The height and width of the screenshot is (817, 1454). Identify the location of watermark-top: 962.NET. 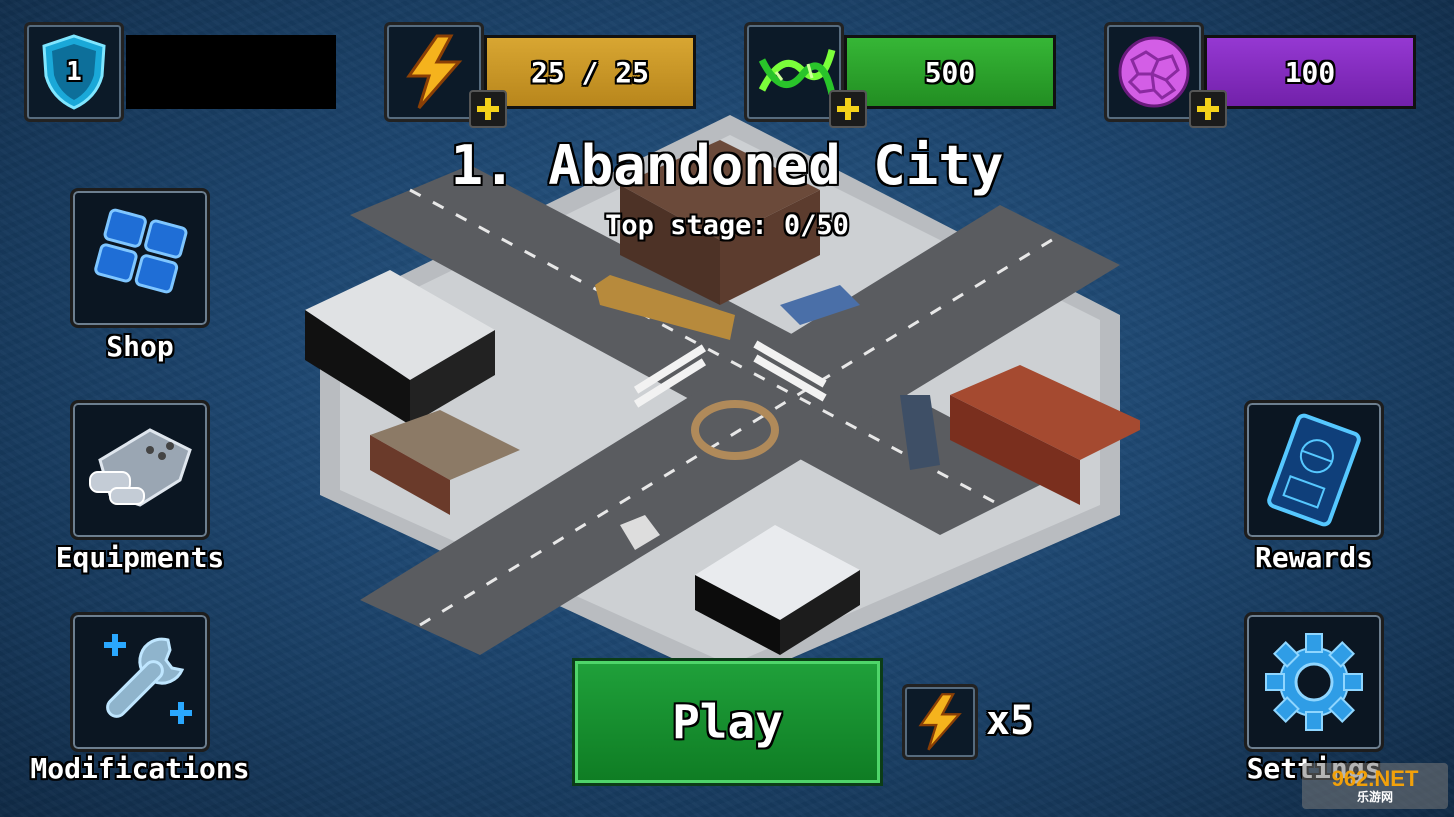
(1375, 778).